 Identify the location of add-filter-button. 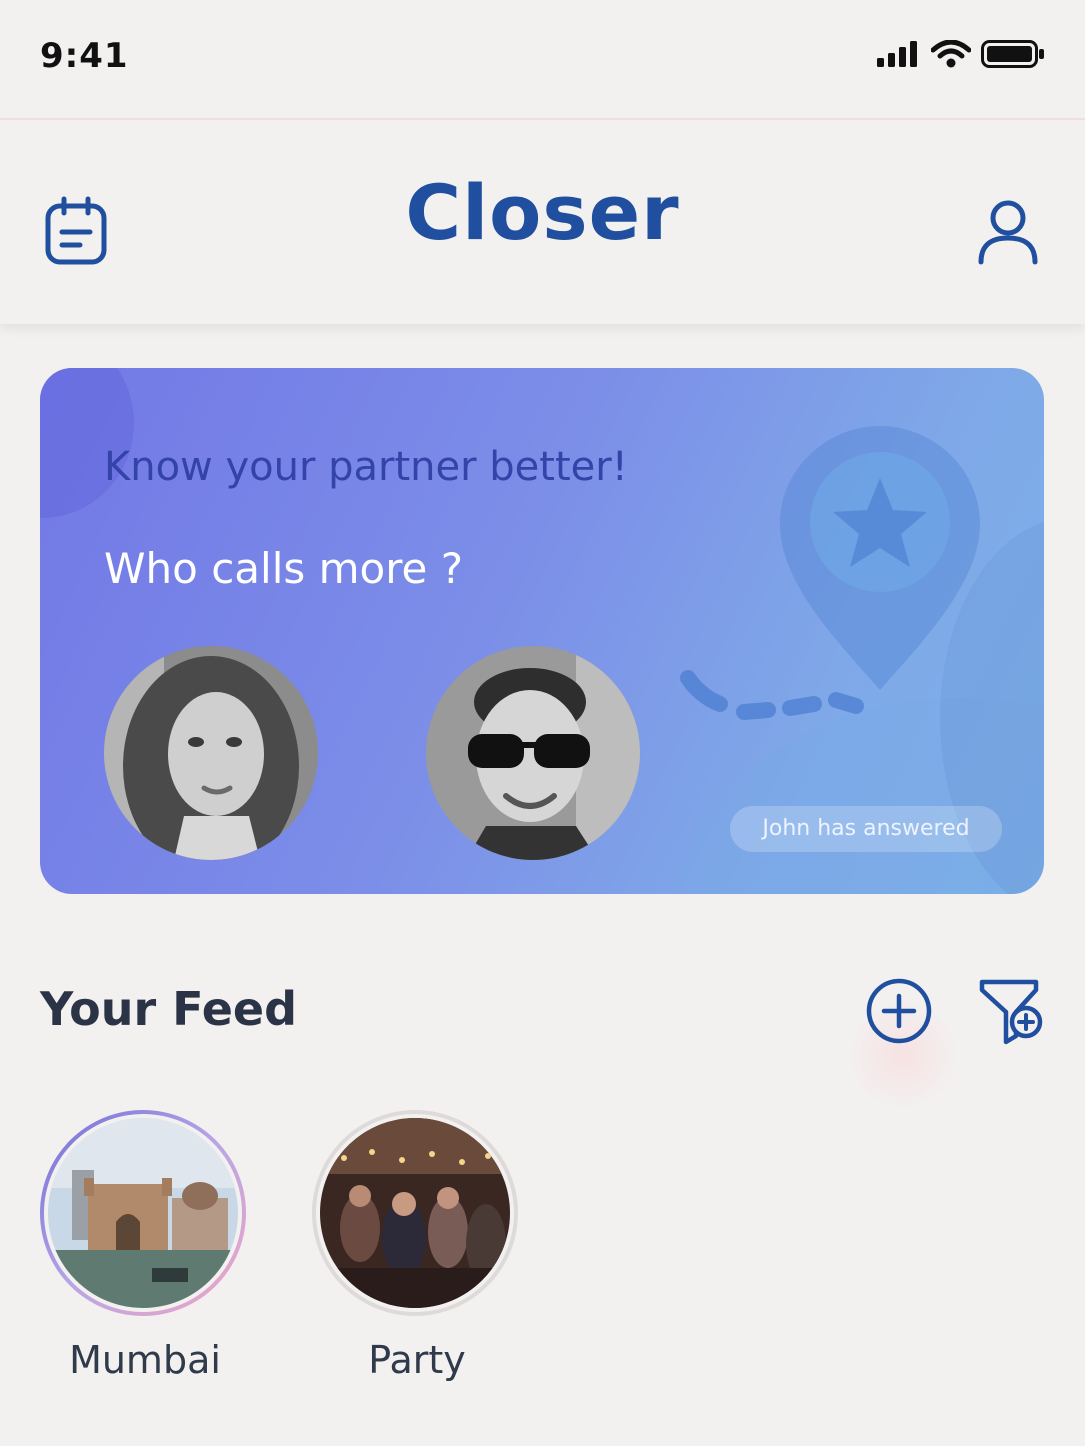
(1011, 1011).